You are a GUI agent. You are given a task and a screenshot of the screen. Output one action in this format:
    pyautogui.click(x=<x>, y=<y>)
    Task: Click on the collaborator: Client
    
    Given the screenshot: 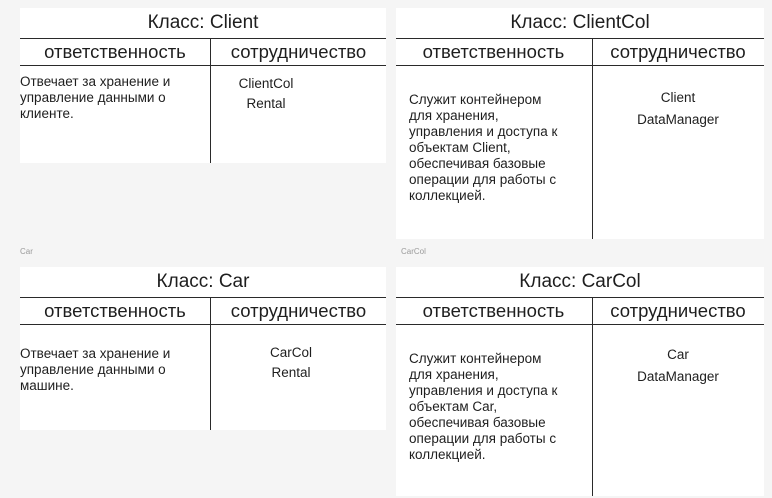 What is the action you would take?
    pyautogui.click(x=678, y=97)
    